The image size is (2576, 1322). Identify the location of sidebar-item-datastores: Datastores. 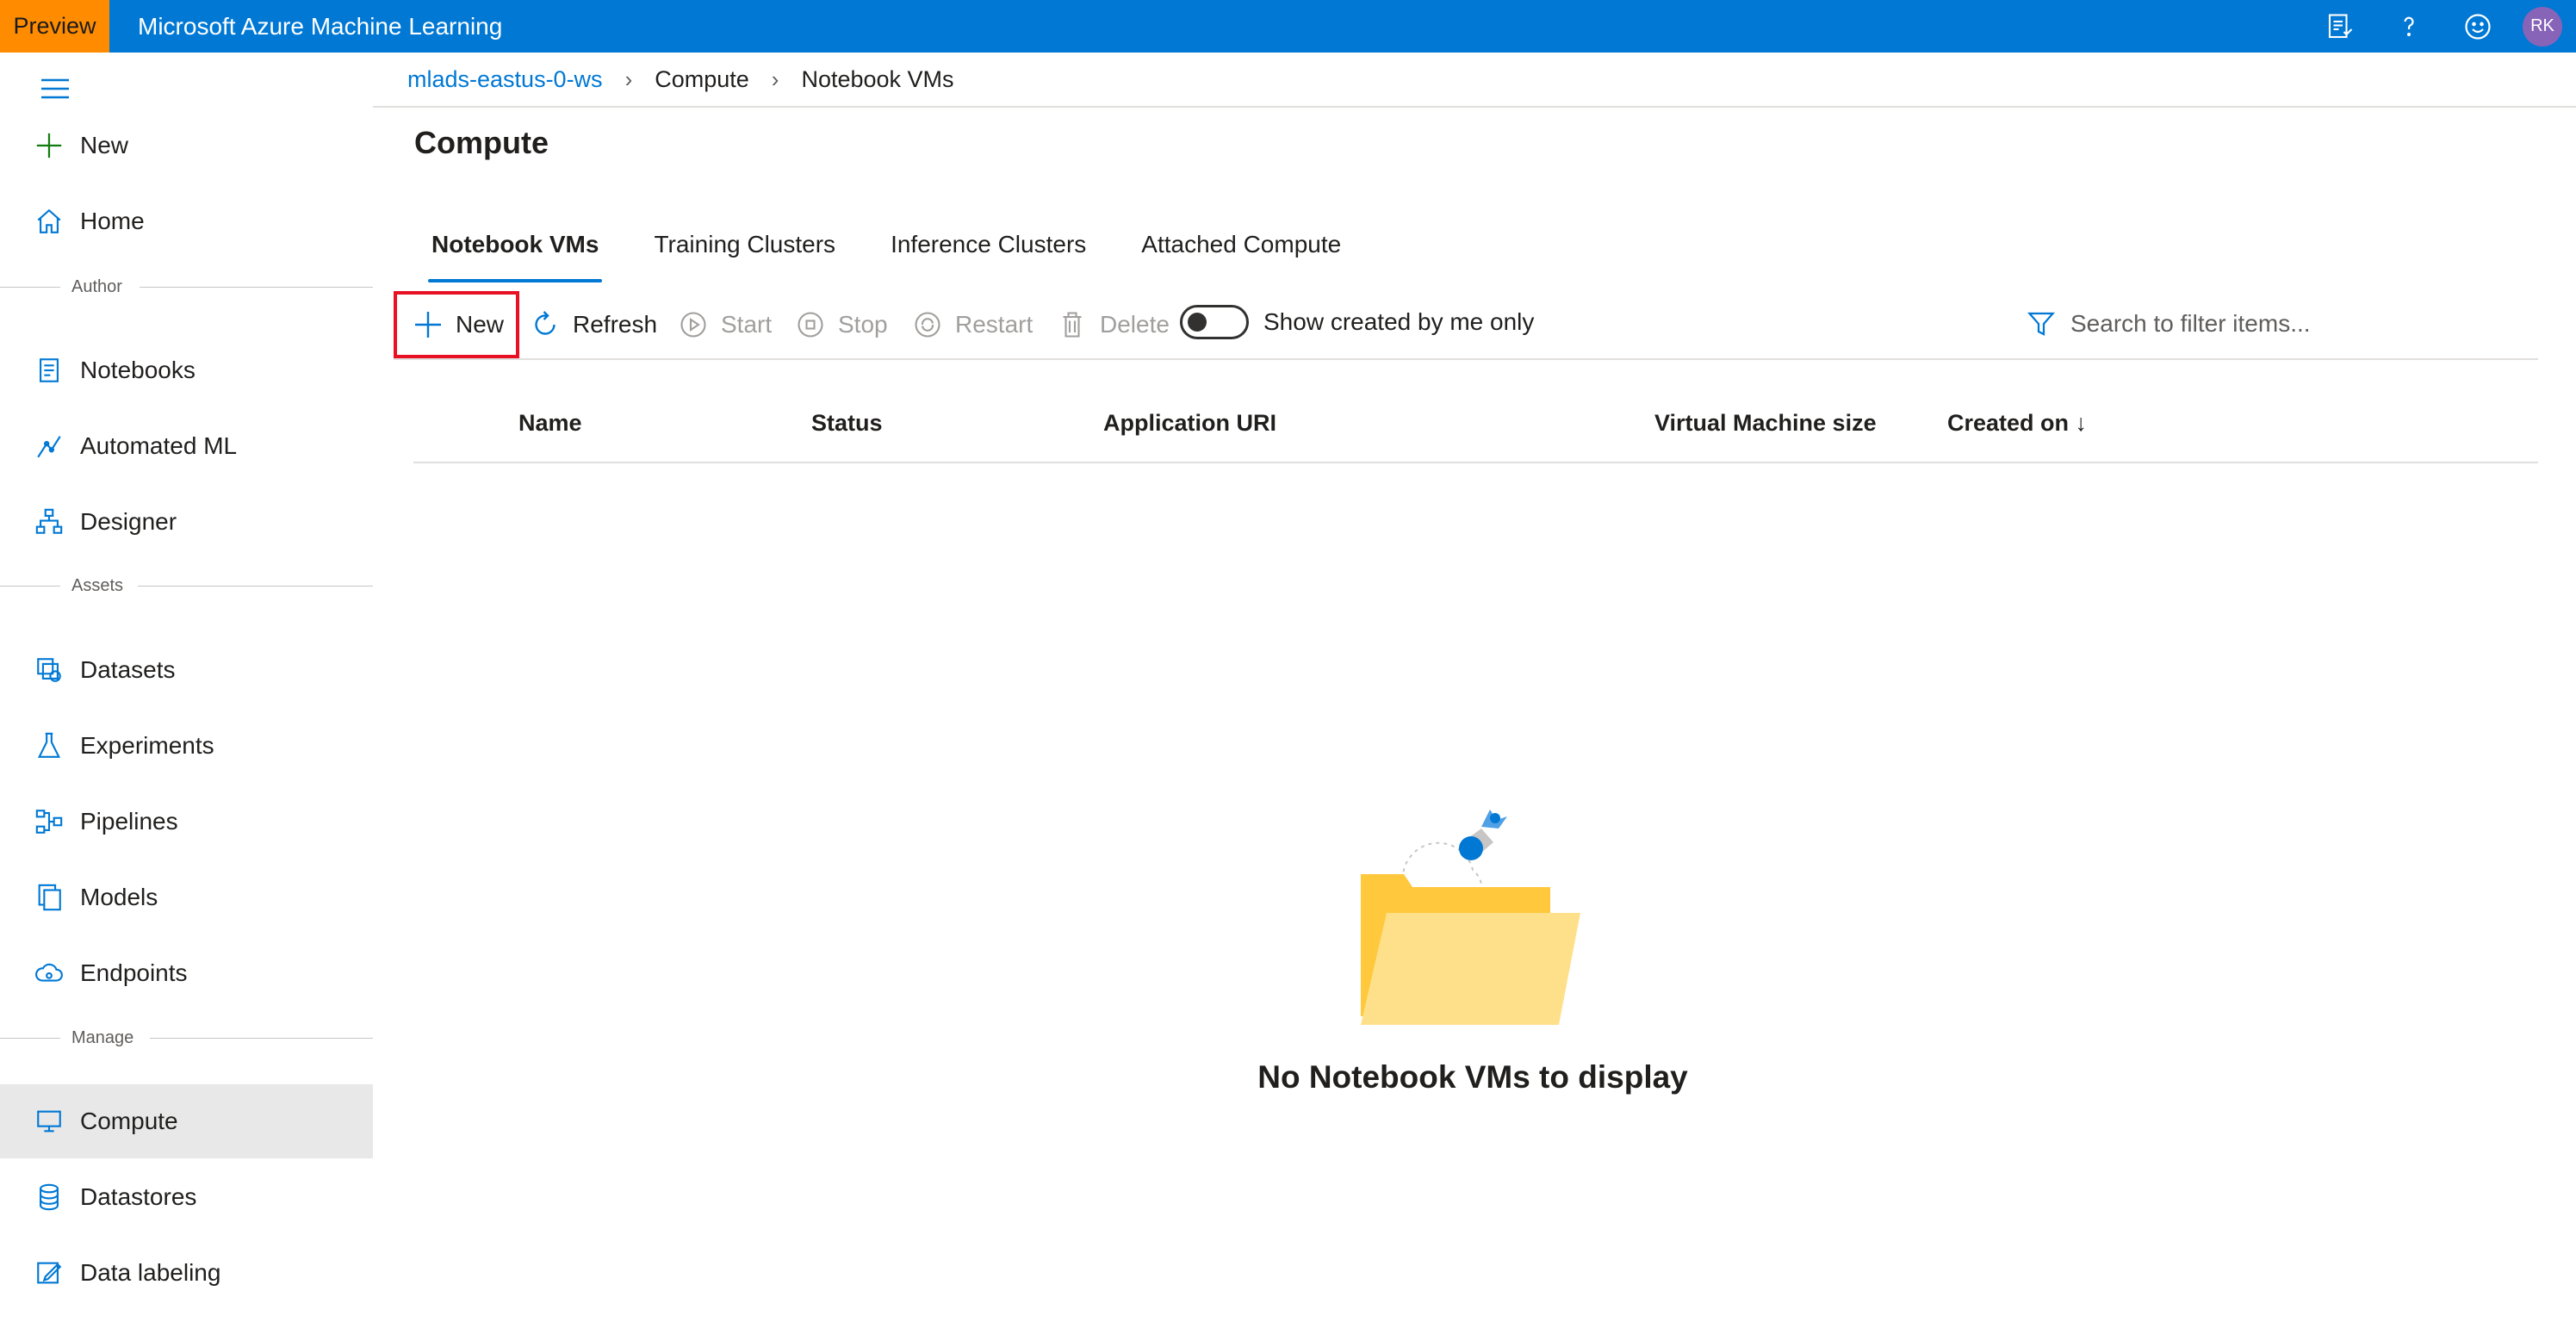
(187, 1197).